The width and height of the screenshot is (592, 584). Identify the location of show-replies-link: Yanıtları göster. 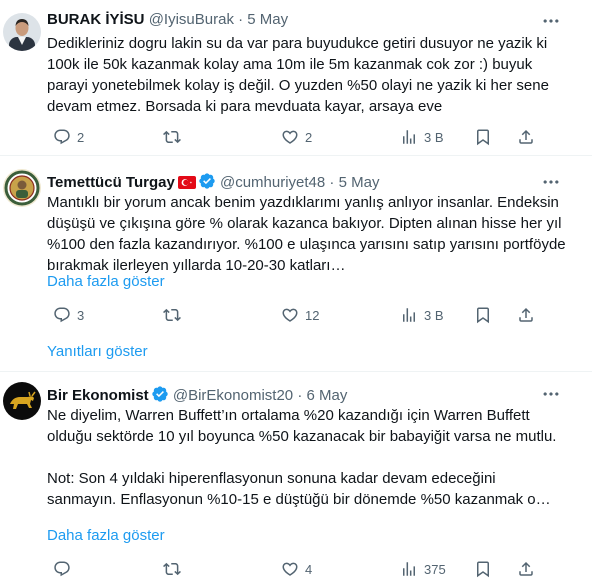
(97, 351).